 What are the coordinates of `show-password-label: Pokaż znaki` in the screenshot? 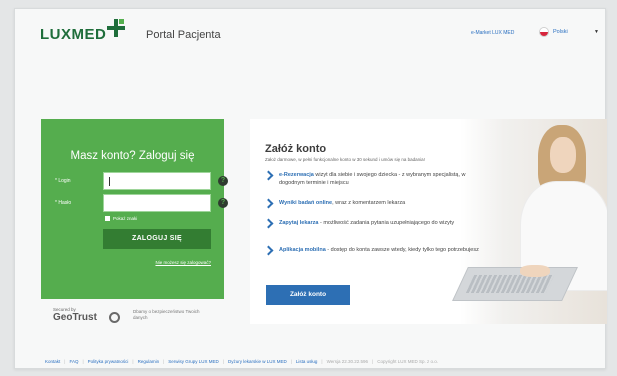 It's located at (125, 218).